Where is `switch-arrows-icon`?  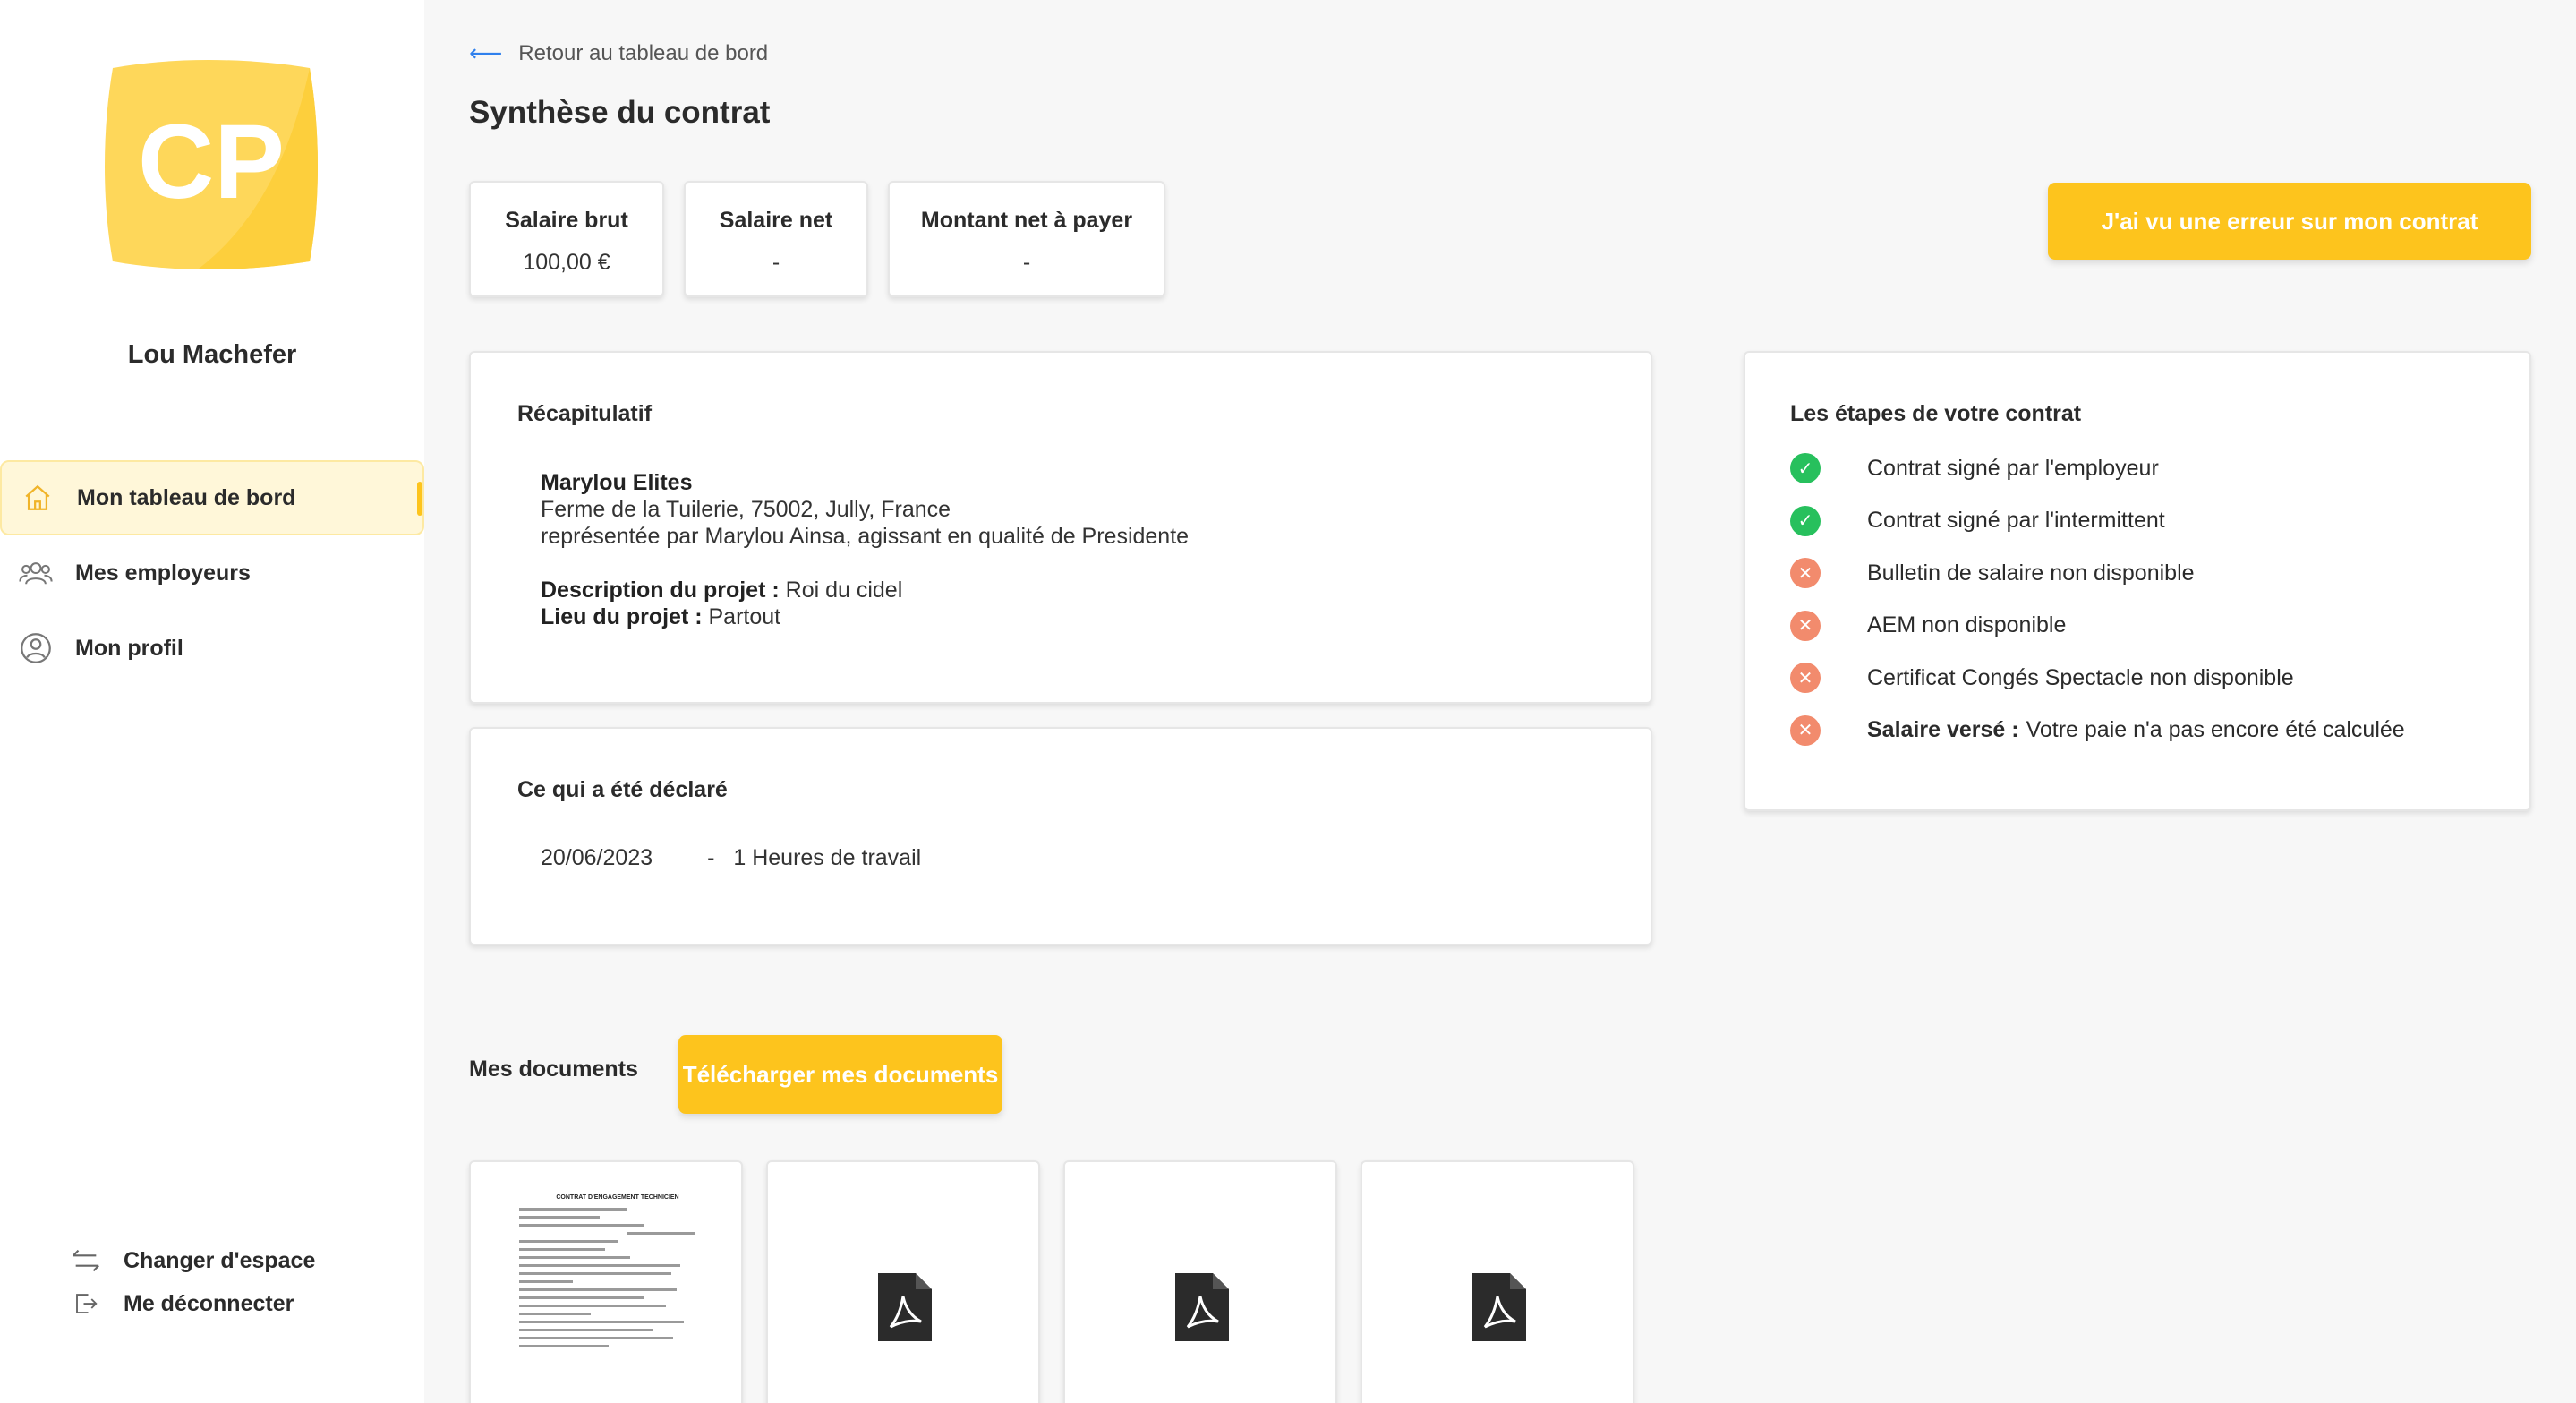 switch-arrows-icon is located at coordinates (86, 1261).